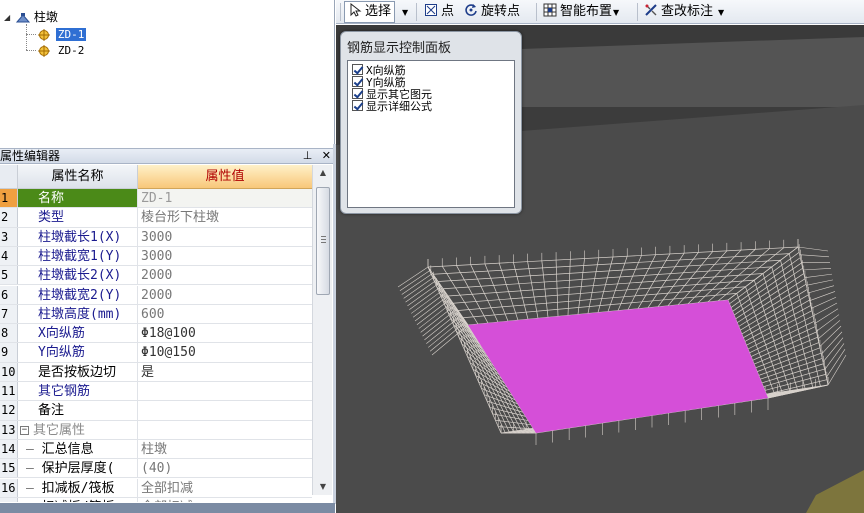 Image resolution: width=864 pixels, height=513 pixels. Describe the element at coordinates (225, 314) in the screenshot. I see `property-value: 600` at that location.